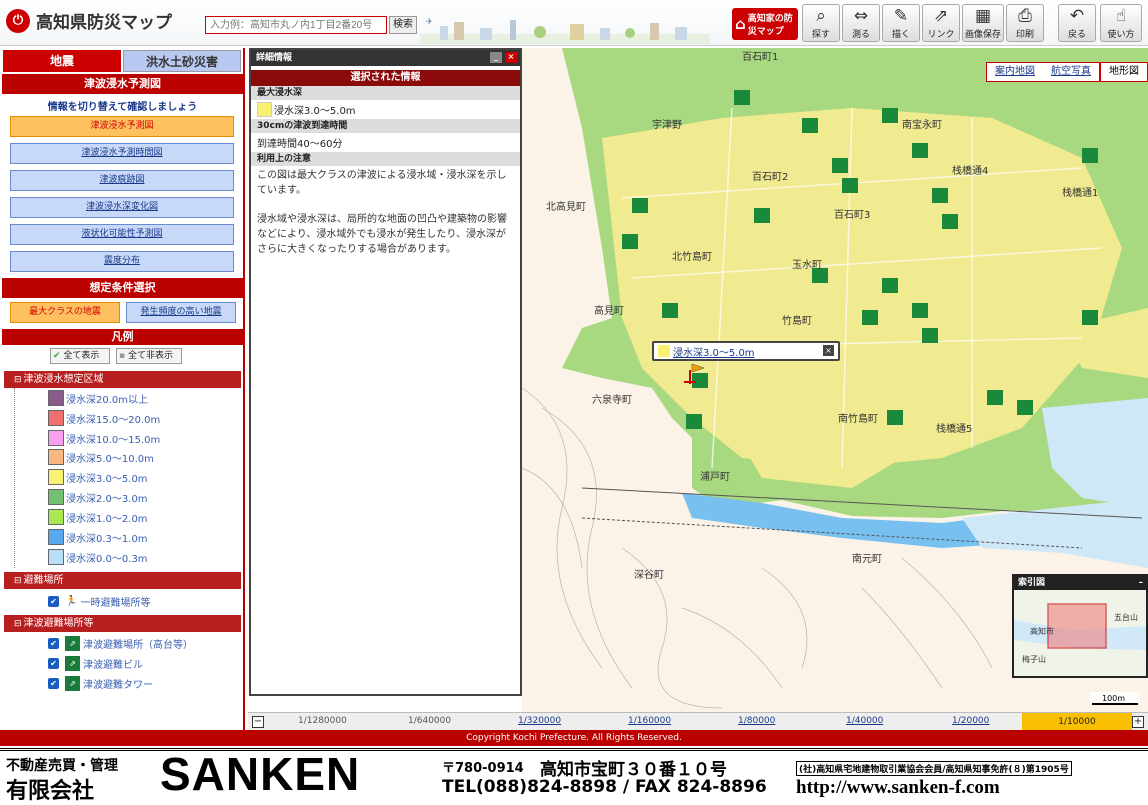 This screenshot has width=1148, height=805. What do you see at coordinates (496, 57) in the screenshot?
I see `minimize-icon: _` at bounding box center [496, 57].